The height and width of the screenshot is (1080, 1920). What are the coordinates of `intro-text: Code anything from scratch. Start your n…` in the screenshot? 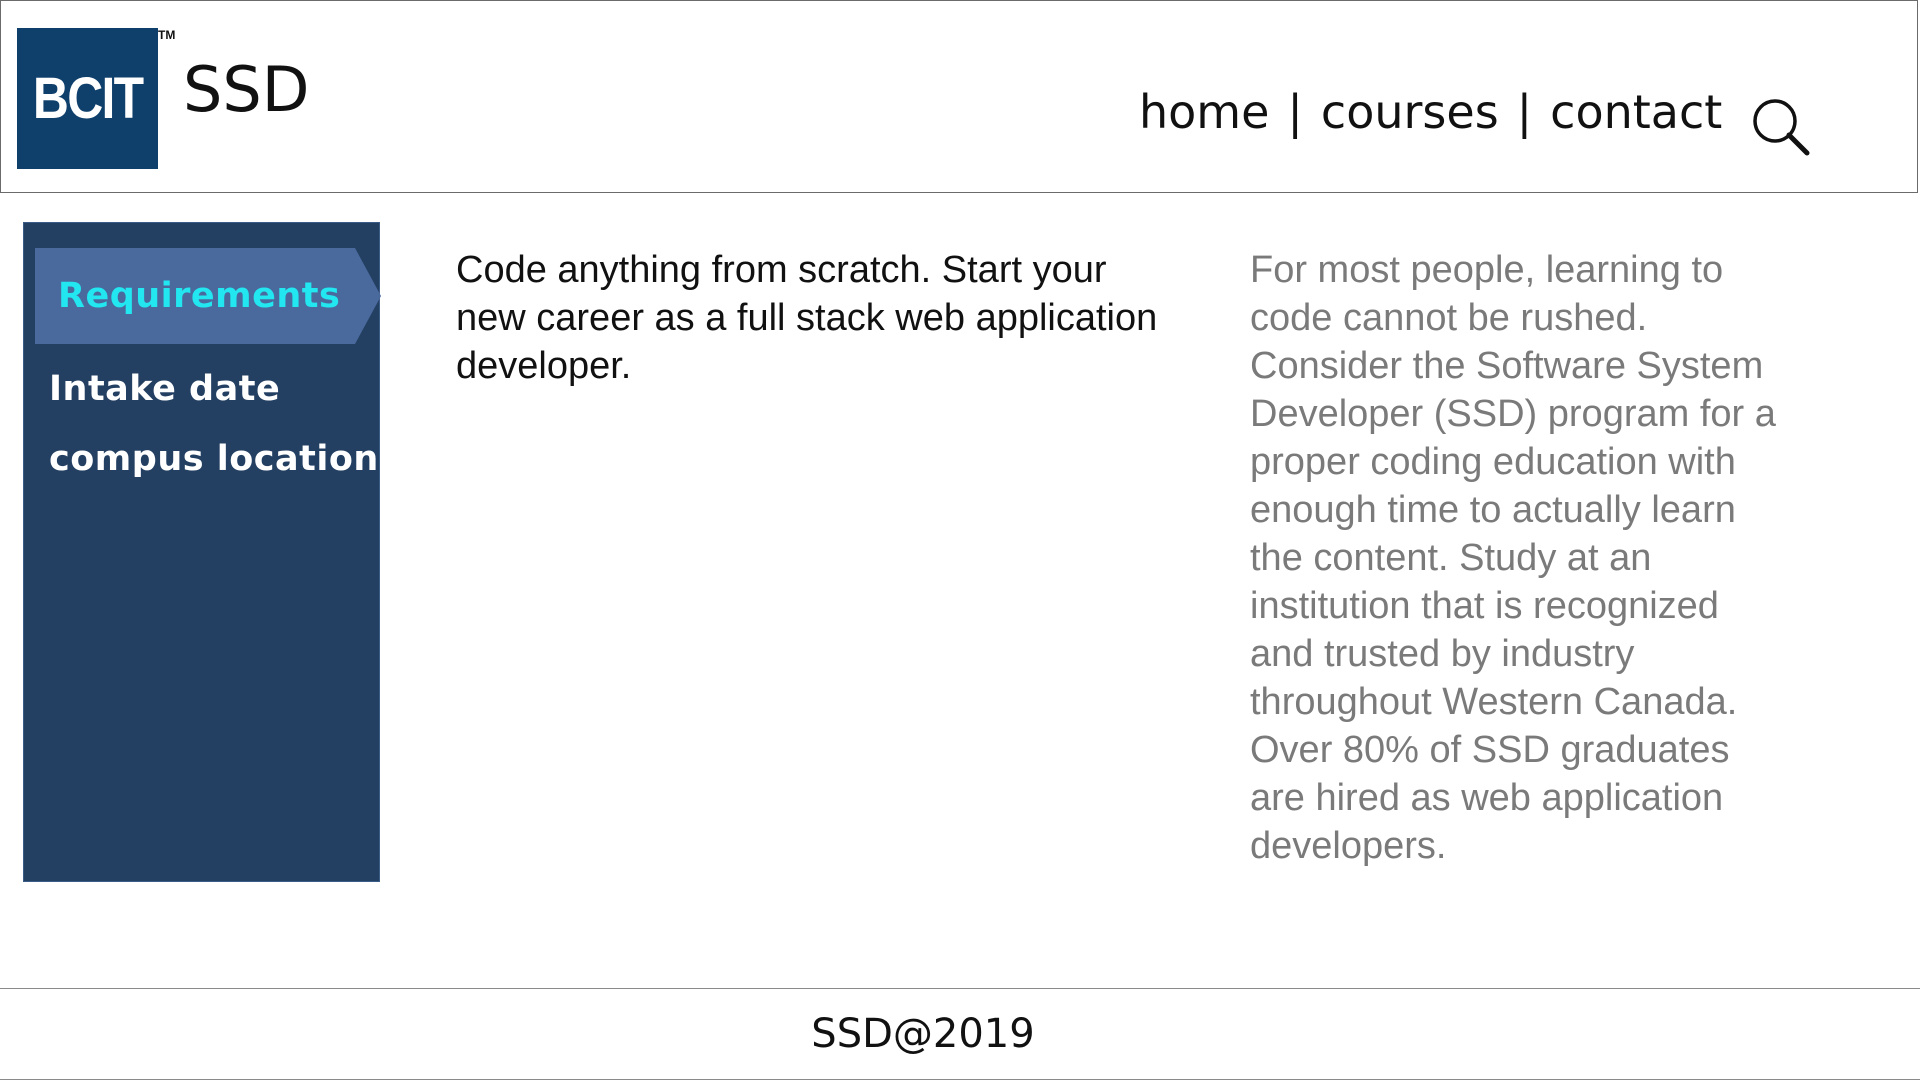 It's located at (807, 318).